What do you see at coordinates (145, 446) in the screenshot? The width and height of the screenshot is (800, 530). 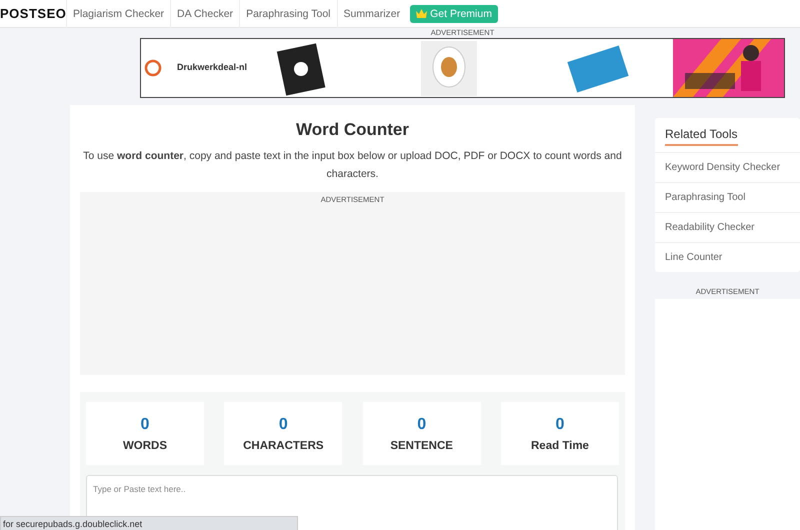 I see `stat-label: WORDS` at bounding box center [145, 446].